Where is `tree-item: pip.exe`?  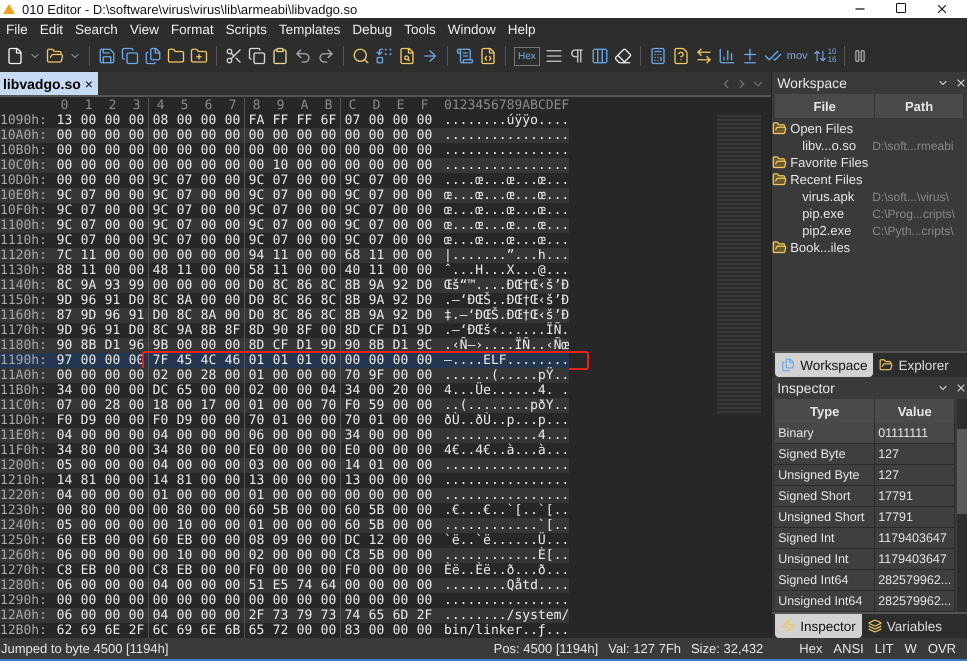 tree-item: pip.exe is located at coordinates (822, 213).